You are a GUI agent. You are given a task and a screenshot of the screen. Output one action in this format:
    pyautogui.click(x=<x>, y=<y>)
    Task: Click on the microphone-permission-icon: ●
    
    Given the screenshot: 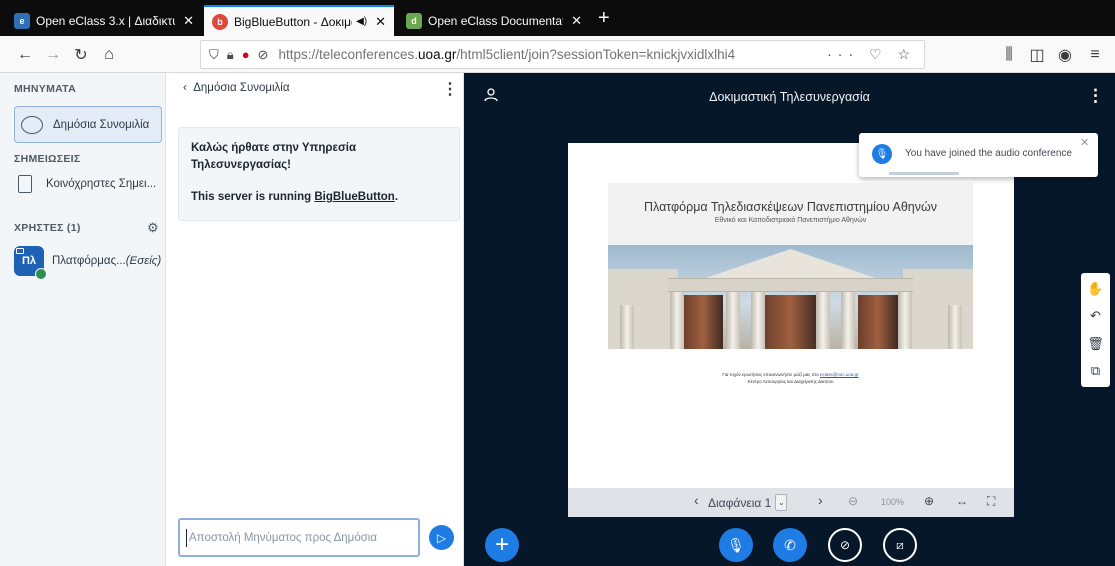 What is the action you would take?
    pyautogui.click(x=246, y=54)
    